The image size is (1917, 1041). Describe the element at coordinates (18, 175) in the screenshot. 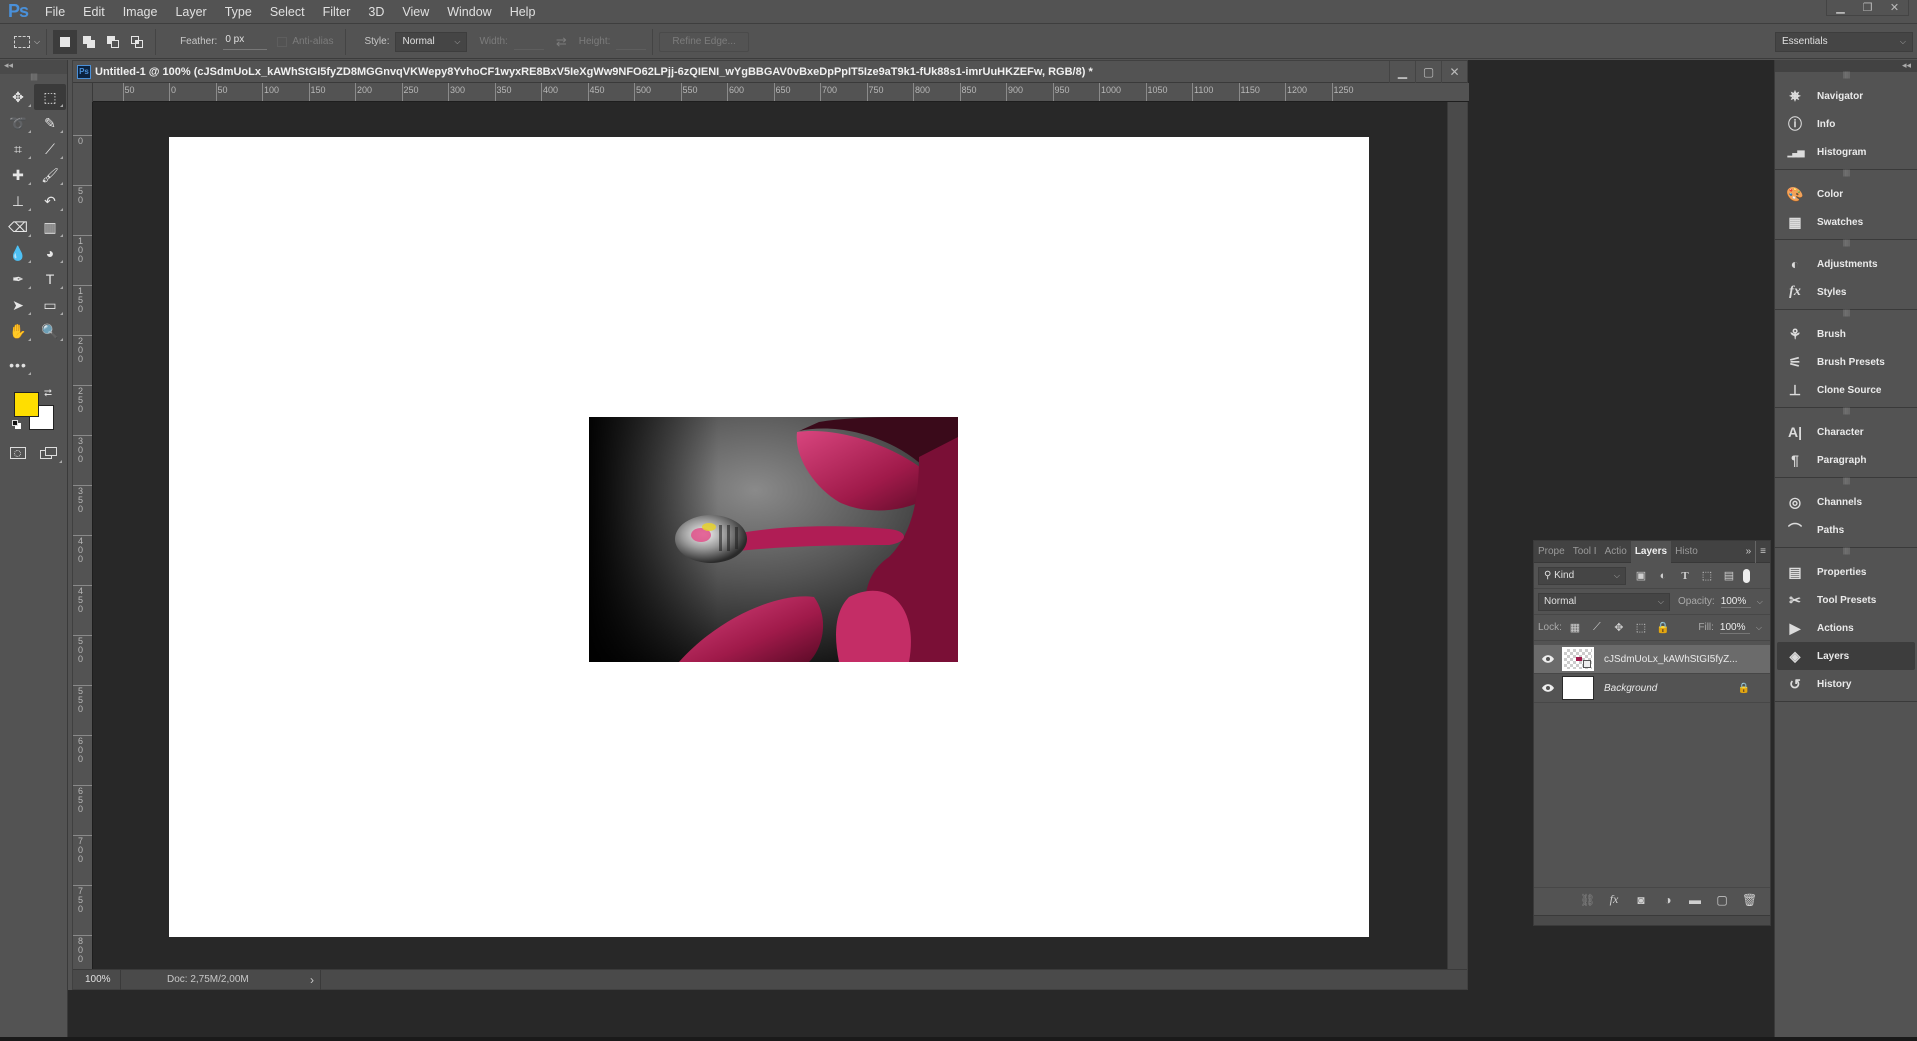

I see `healing-brush-tool: ✚` at that location.